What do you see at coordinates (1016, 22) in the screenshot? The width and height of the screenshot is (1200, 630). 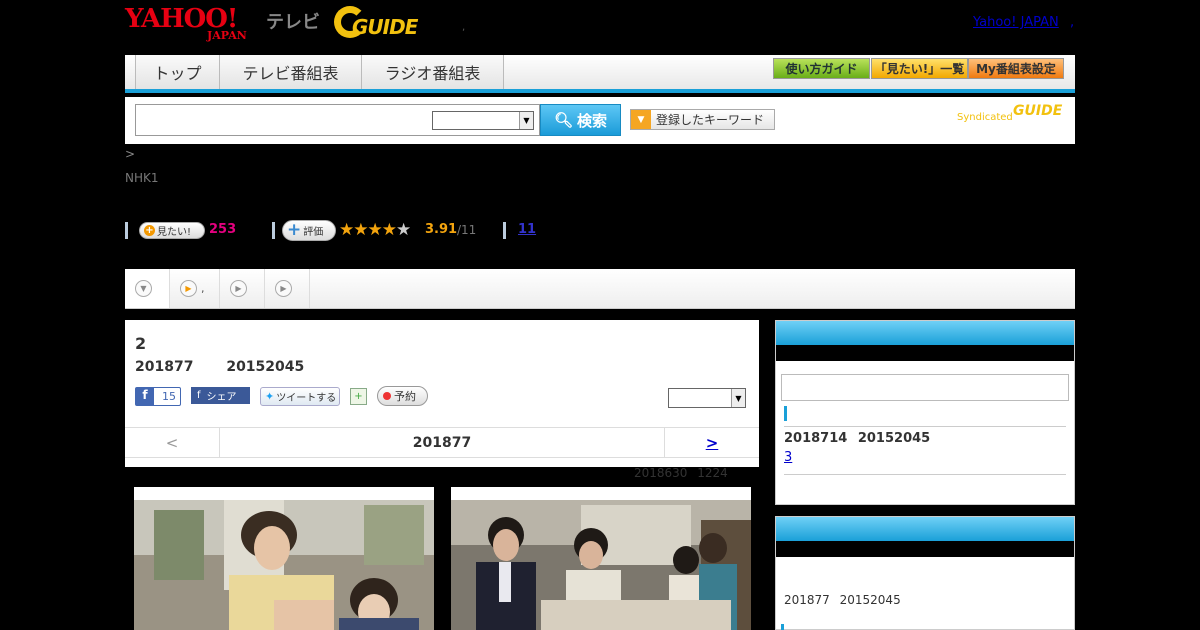 I see `yahoo-japan-link: Yahoo! JAPAN` at bounding box center [1016, 22].